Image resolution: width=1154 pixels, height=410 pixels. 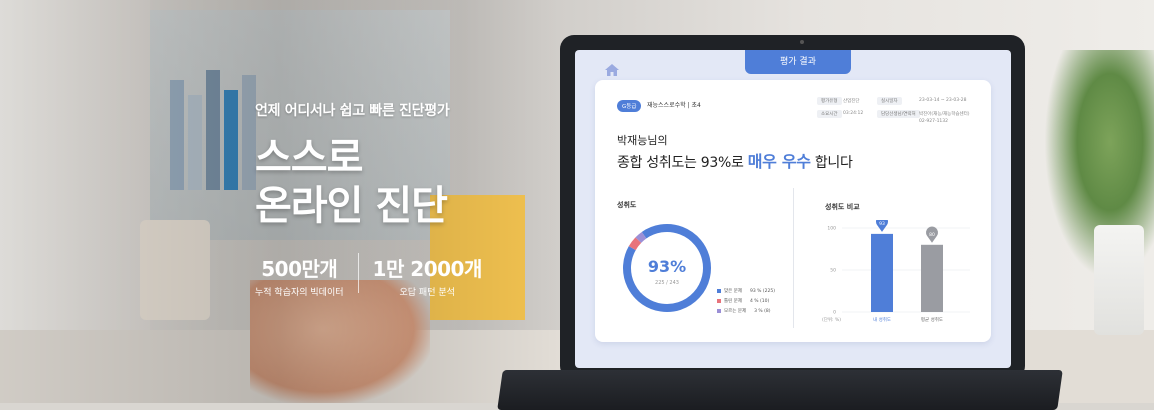 What do you see at coordinates (1119, 280) in the screenshot?
I see `vase` at bounding box center [1119, 280].